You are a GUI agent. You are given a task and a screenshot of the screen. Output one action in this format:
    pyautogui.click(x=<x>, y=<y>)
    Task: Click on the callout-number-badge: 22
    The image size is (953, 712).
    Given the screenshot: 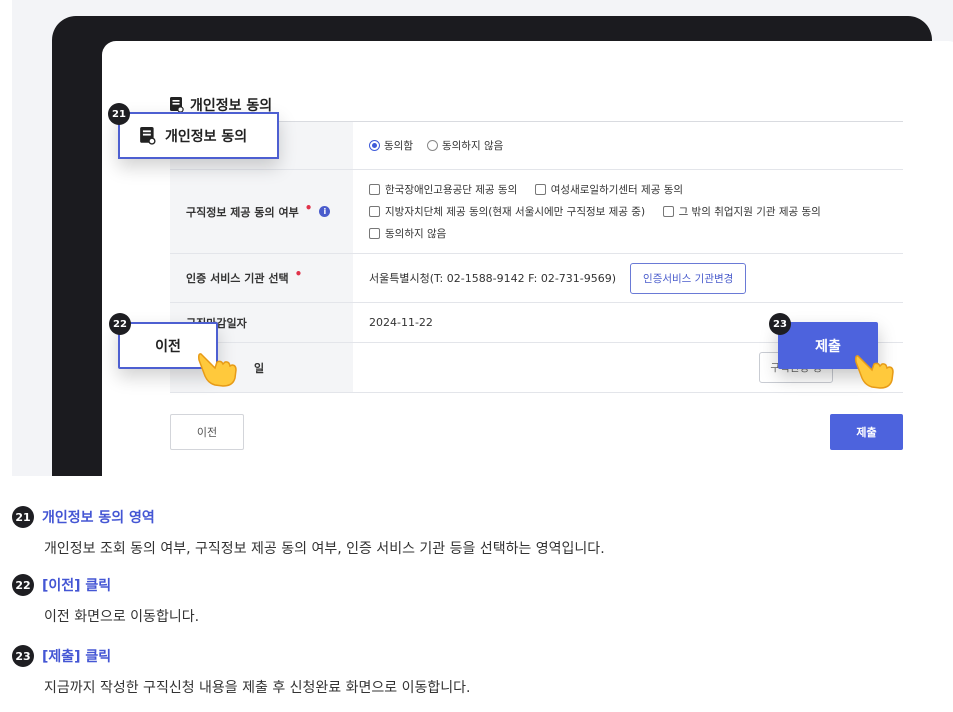 What is the action you would take?
    pyautogui.click(x=120, y=324)
    